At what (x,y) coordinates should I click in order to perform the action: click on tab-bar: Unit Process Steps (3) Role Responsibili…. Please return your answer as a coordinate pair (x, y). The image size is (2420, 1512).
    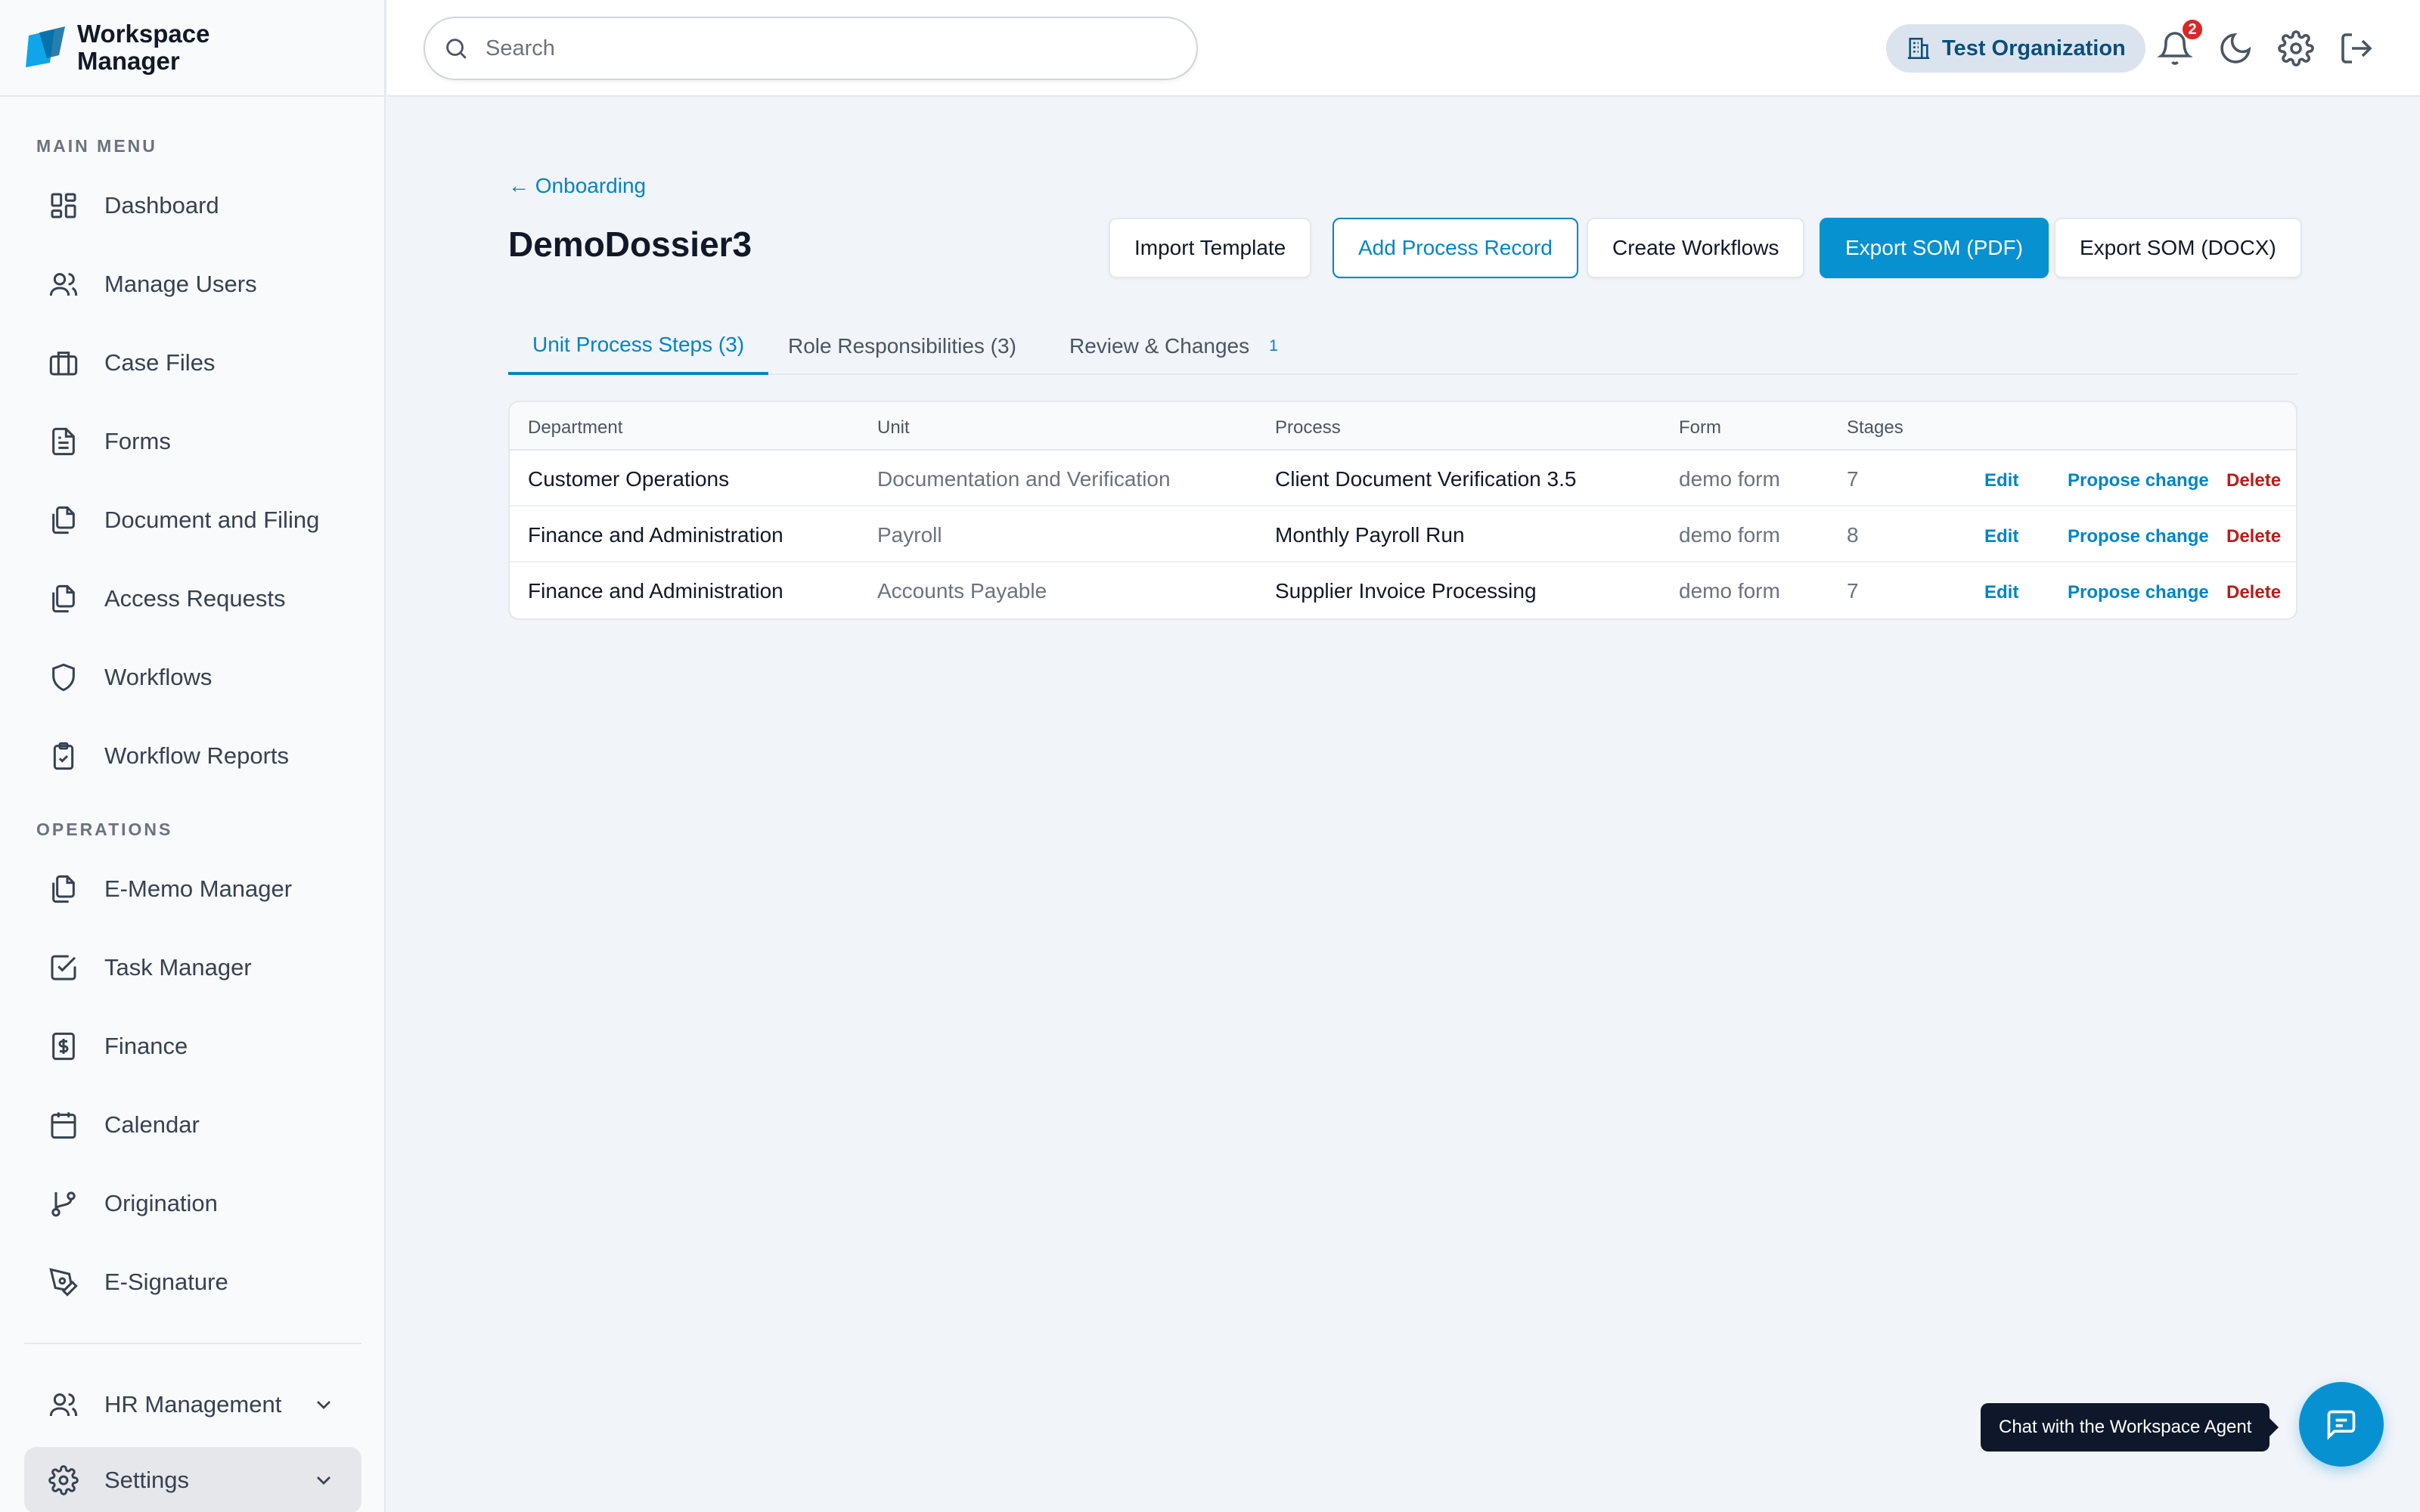
    Looking at the image, I should click on (1402, 347).